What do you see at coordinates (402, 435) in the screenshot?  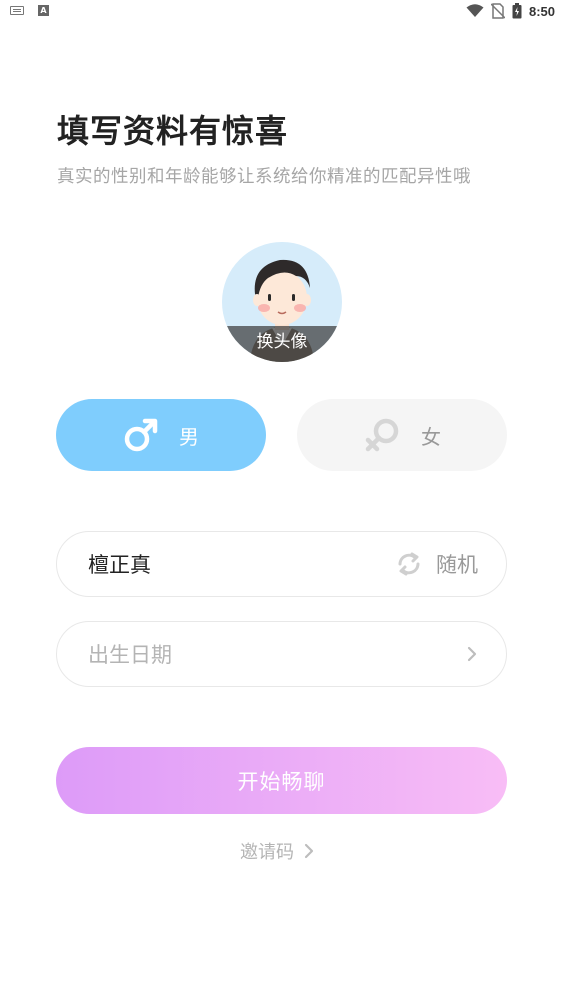 I see `gender-female-button: 女` at bounding box center [402, 435].